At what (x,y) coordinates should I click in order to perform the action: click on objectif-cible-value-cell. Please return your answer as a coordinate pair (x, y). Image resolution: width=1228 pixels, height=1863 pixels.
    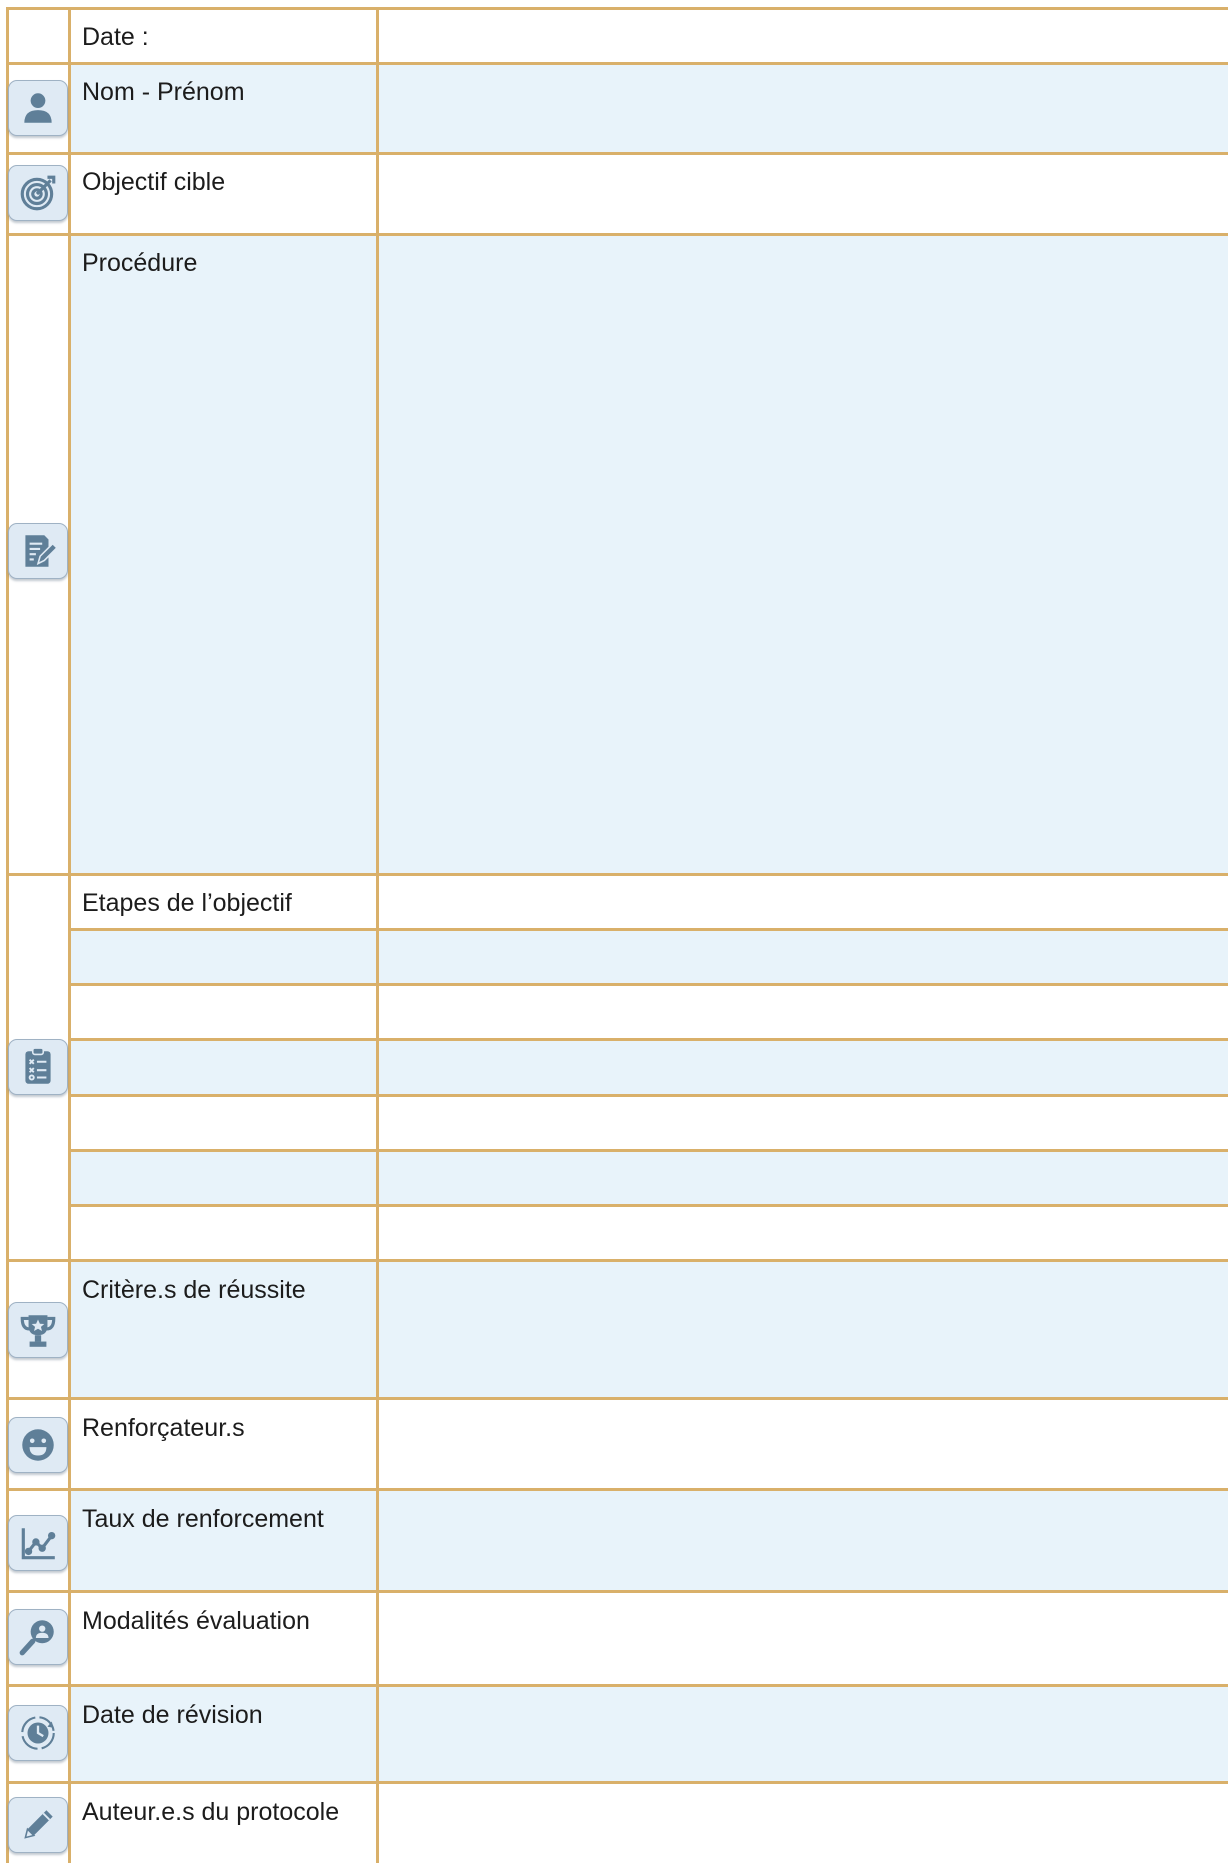
    Looking at the image, I should click on (803, 194).